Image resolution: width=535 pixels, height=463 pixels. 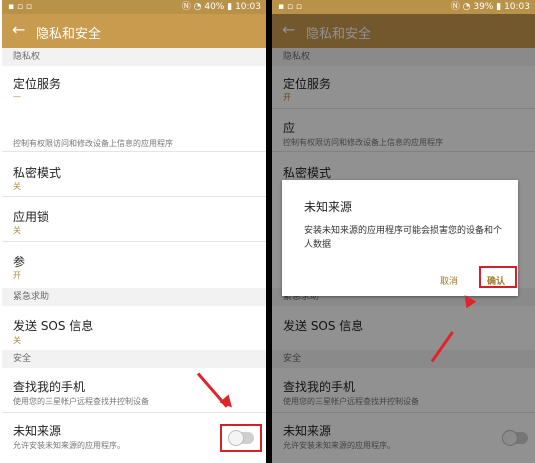 What do you see at coordinates (17, 340) in the screenshot?
I see `item-sos-value: 关` at bounding box center [17, 340].